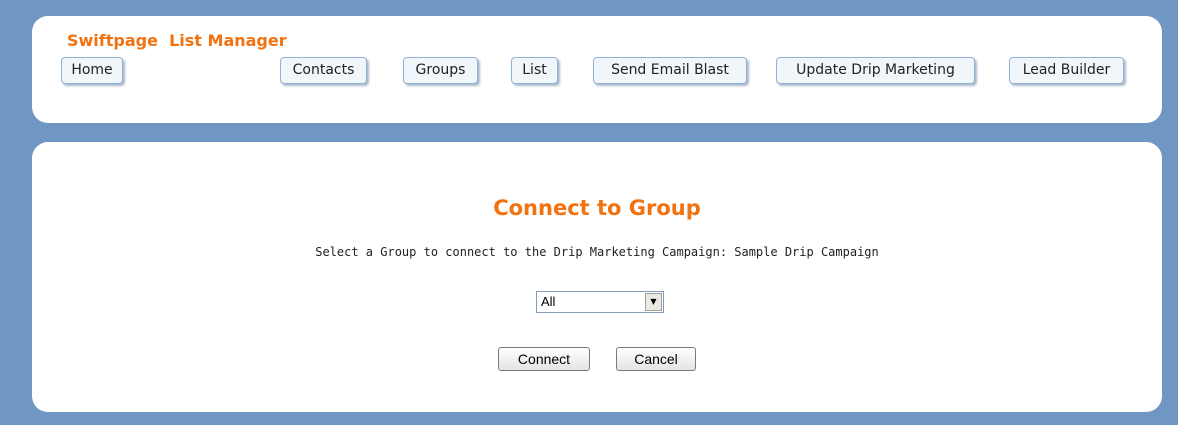 The height and width of the screenshot is (425, 1178). I want to click on nav-contacts-button: Contacts, so click(323, 70).